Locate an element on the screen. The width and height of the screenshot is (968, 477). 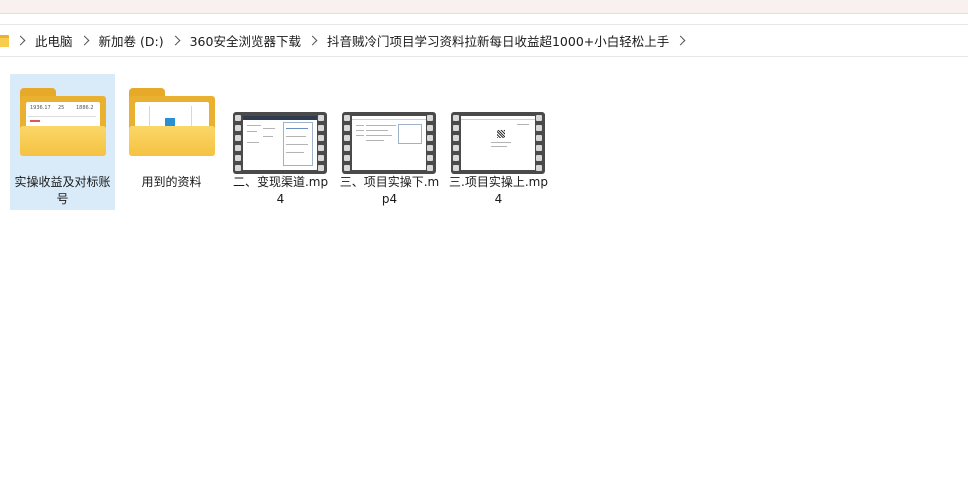
breadcrumb-drive-d: 新加卷 (D:) is located at coordinates (131, 40).